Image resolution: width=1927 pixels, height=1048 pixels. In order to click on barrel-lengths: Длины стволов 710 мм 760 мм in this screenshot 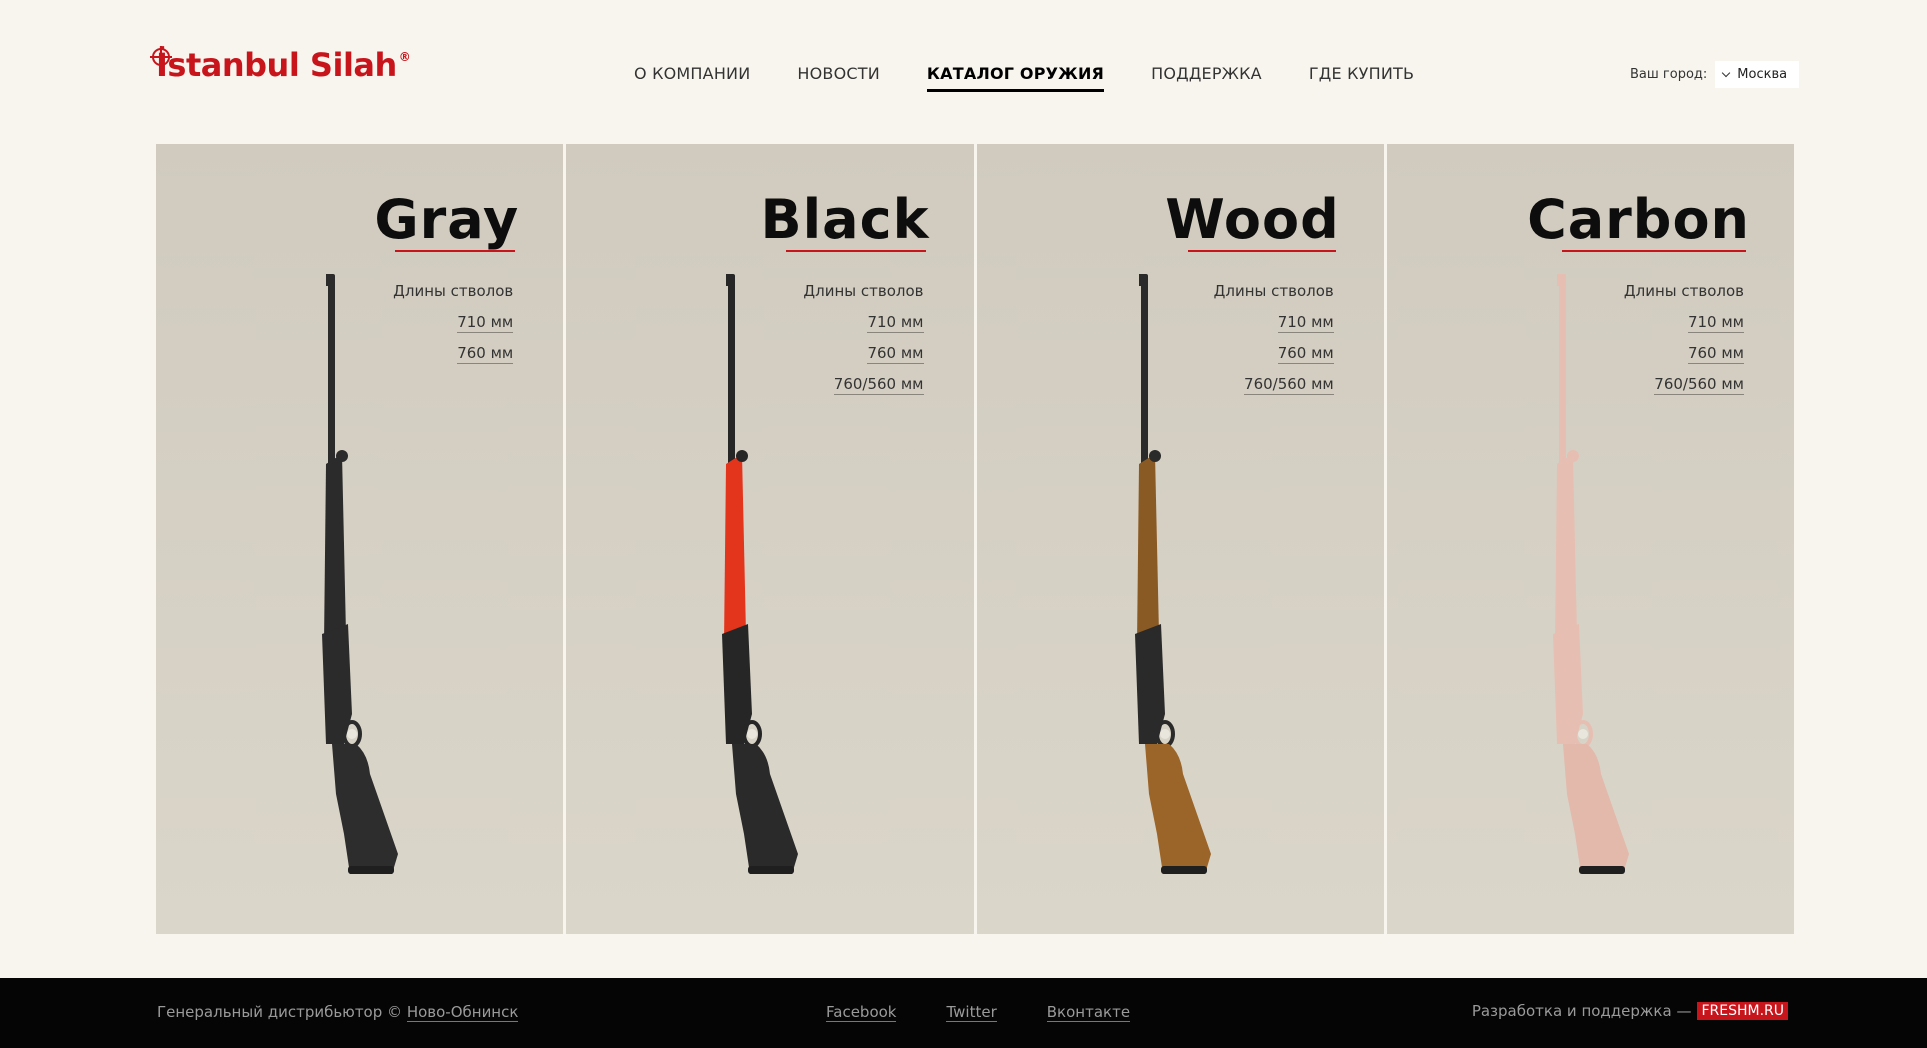, I will do `click(453, 328)`.